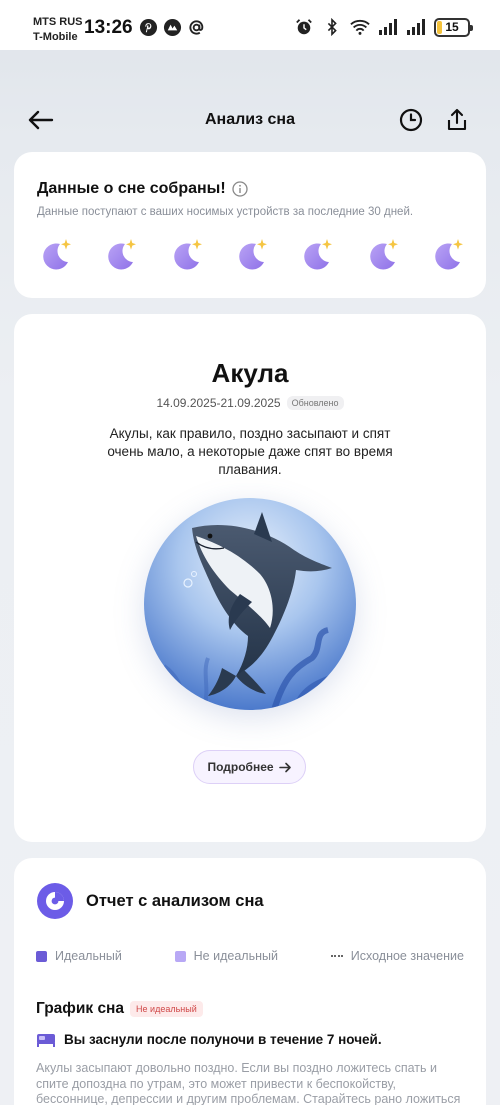 The width and height of the screenshot is (500, 1105). I want to click on alarm-icon, so click(304, 27).